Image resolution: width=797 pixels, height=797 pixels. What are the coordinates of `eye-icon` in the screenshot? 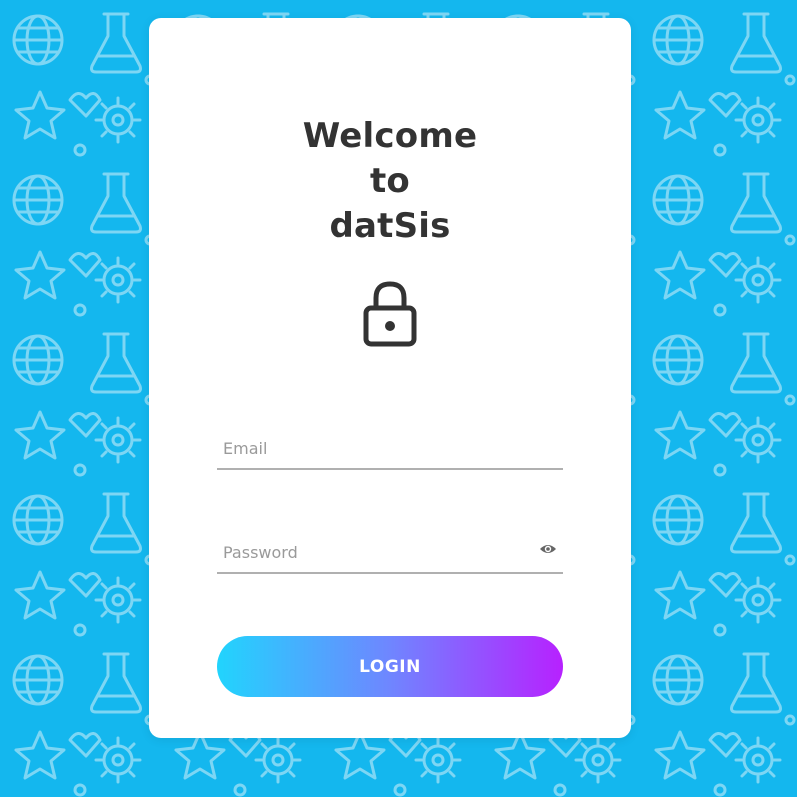 It's located at (548, 549).